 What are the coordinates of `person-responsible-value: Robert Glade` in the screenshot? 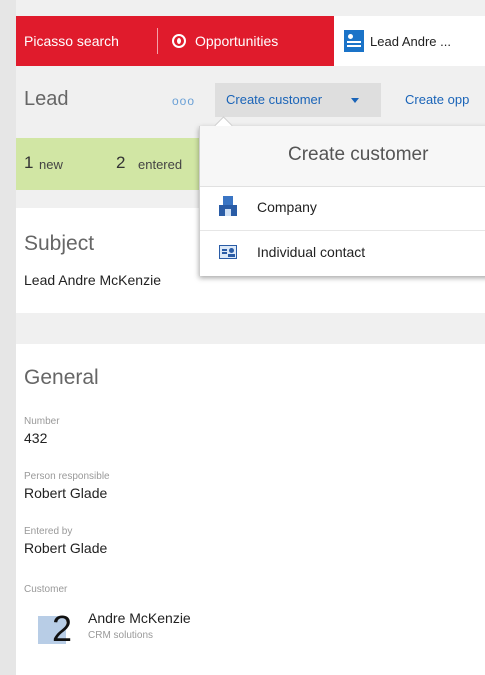 It's located at (65, 493).